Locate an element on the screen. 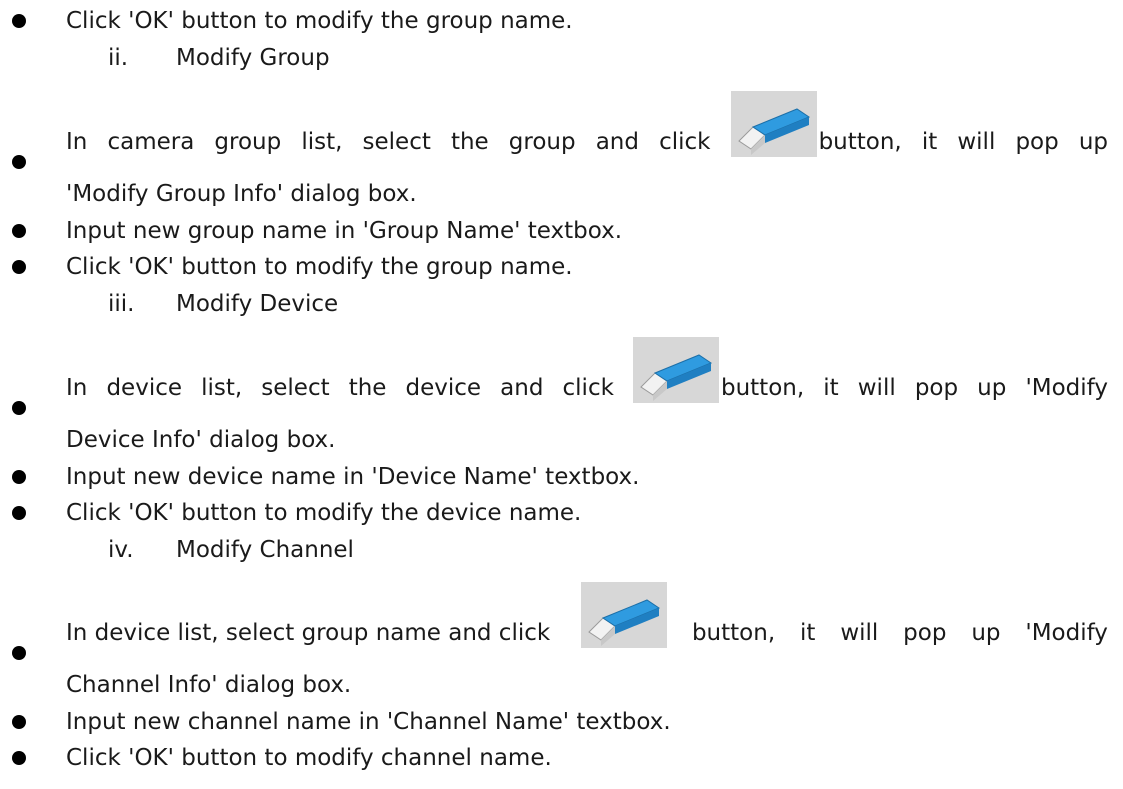 Image resolution: width=1123 pixels, height=789 pixels. device-numeral: iii. is located at coordinates (121, 304).